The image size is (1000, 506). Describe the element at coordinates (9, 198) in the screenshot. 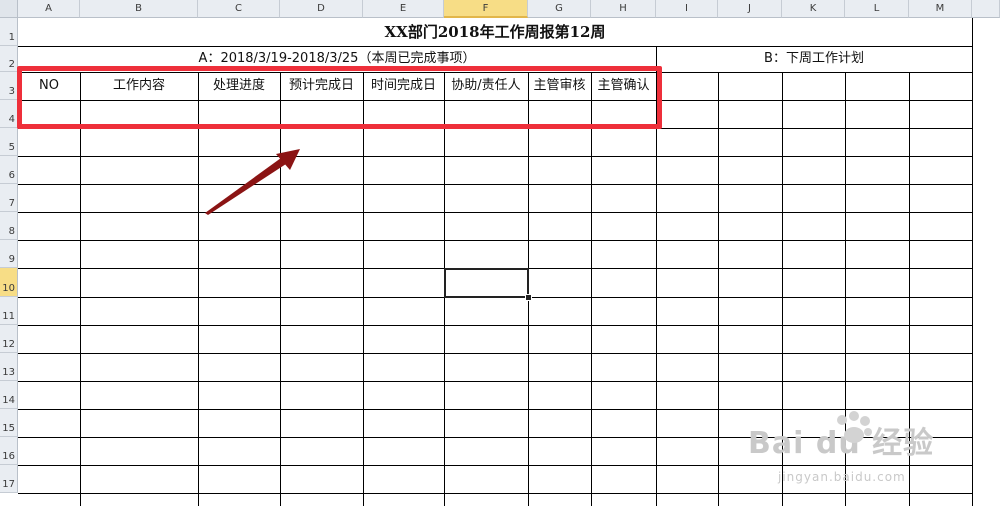

I see `row-header-7: 7` at that location.